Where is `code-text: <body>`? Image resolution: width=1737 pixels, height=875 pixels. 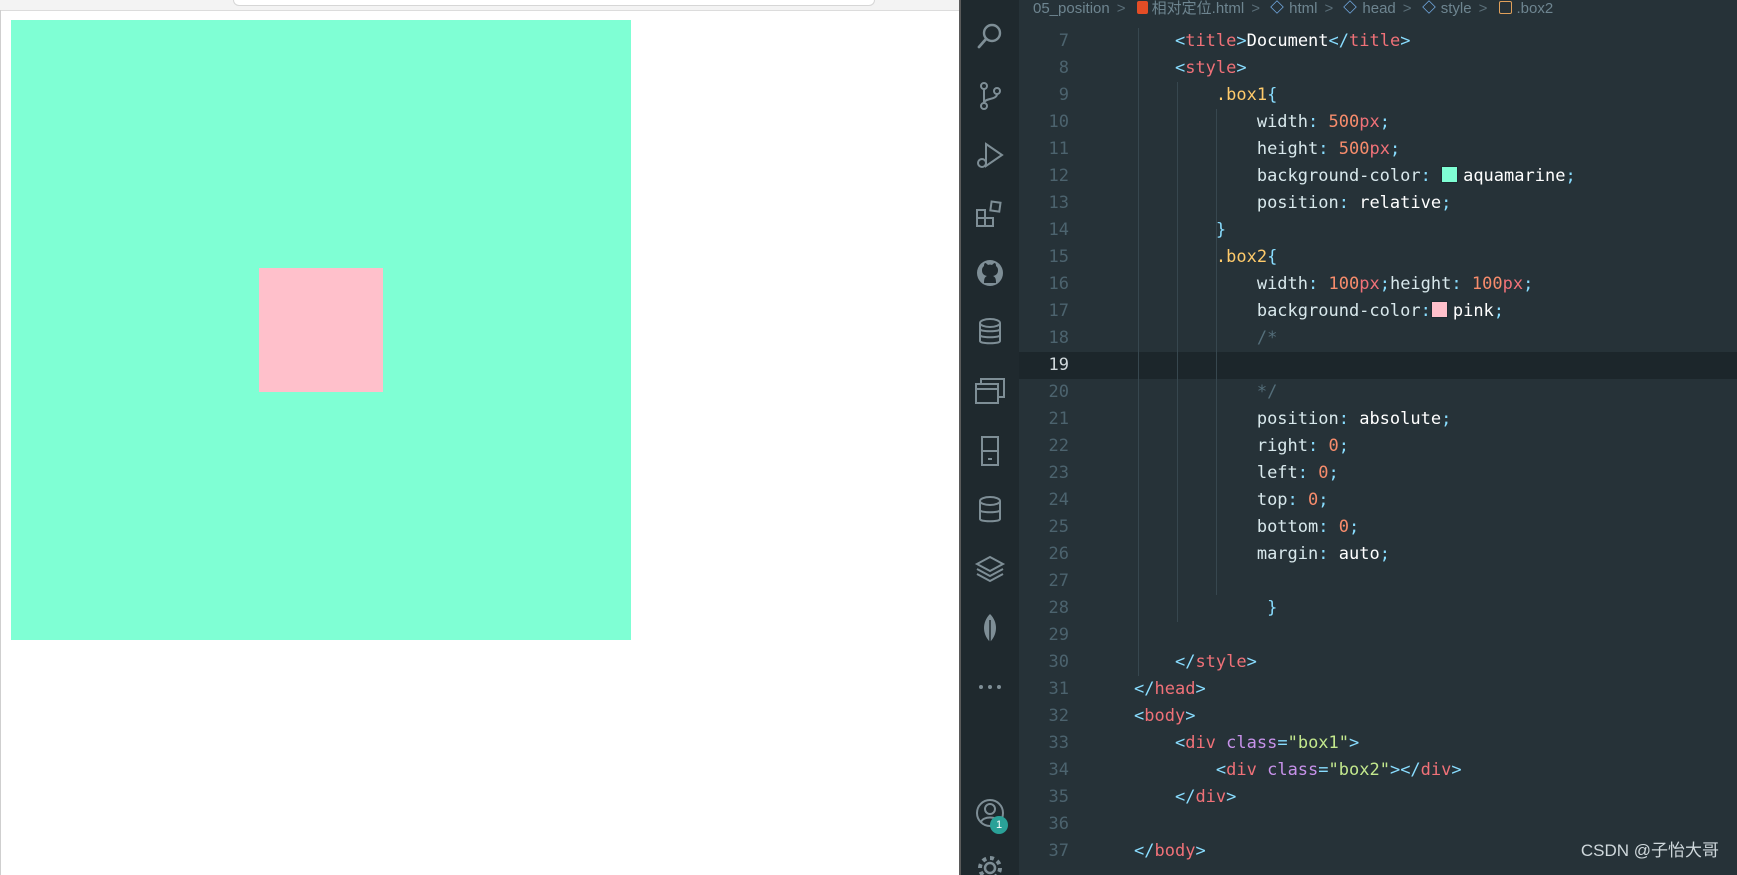 code-text: <body> is located at coordinates (1165, 716).